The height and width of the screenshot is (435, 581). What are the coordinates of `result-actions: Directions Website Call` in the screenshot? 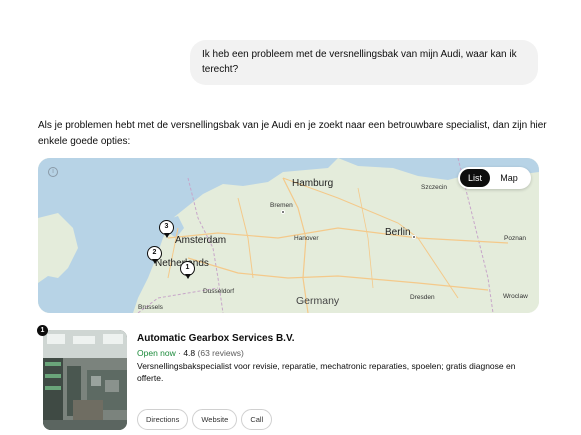 It's located at (205, 419).